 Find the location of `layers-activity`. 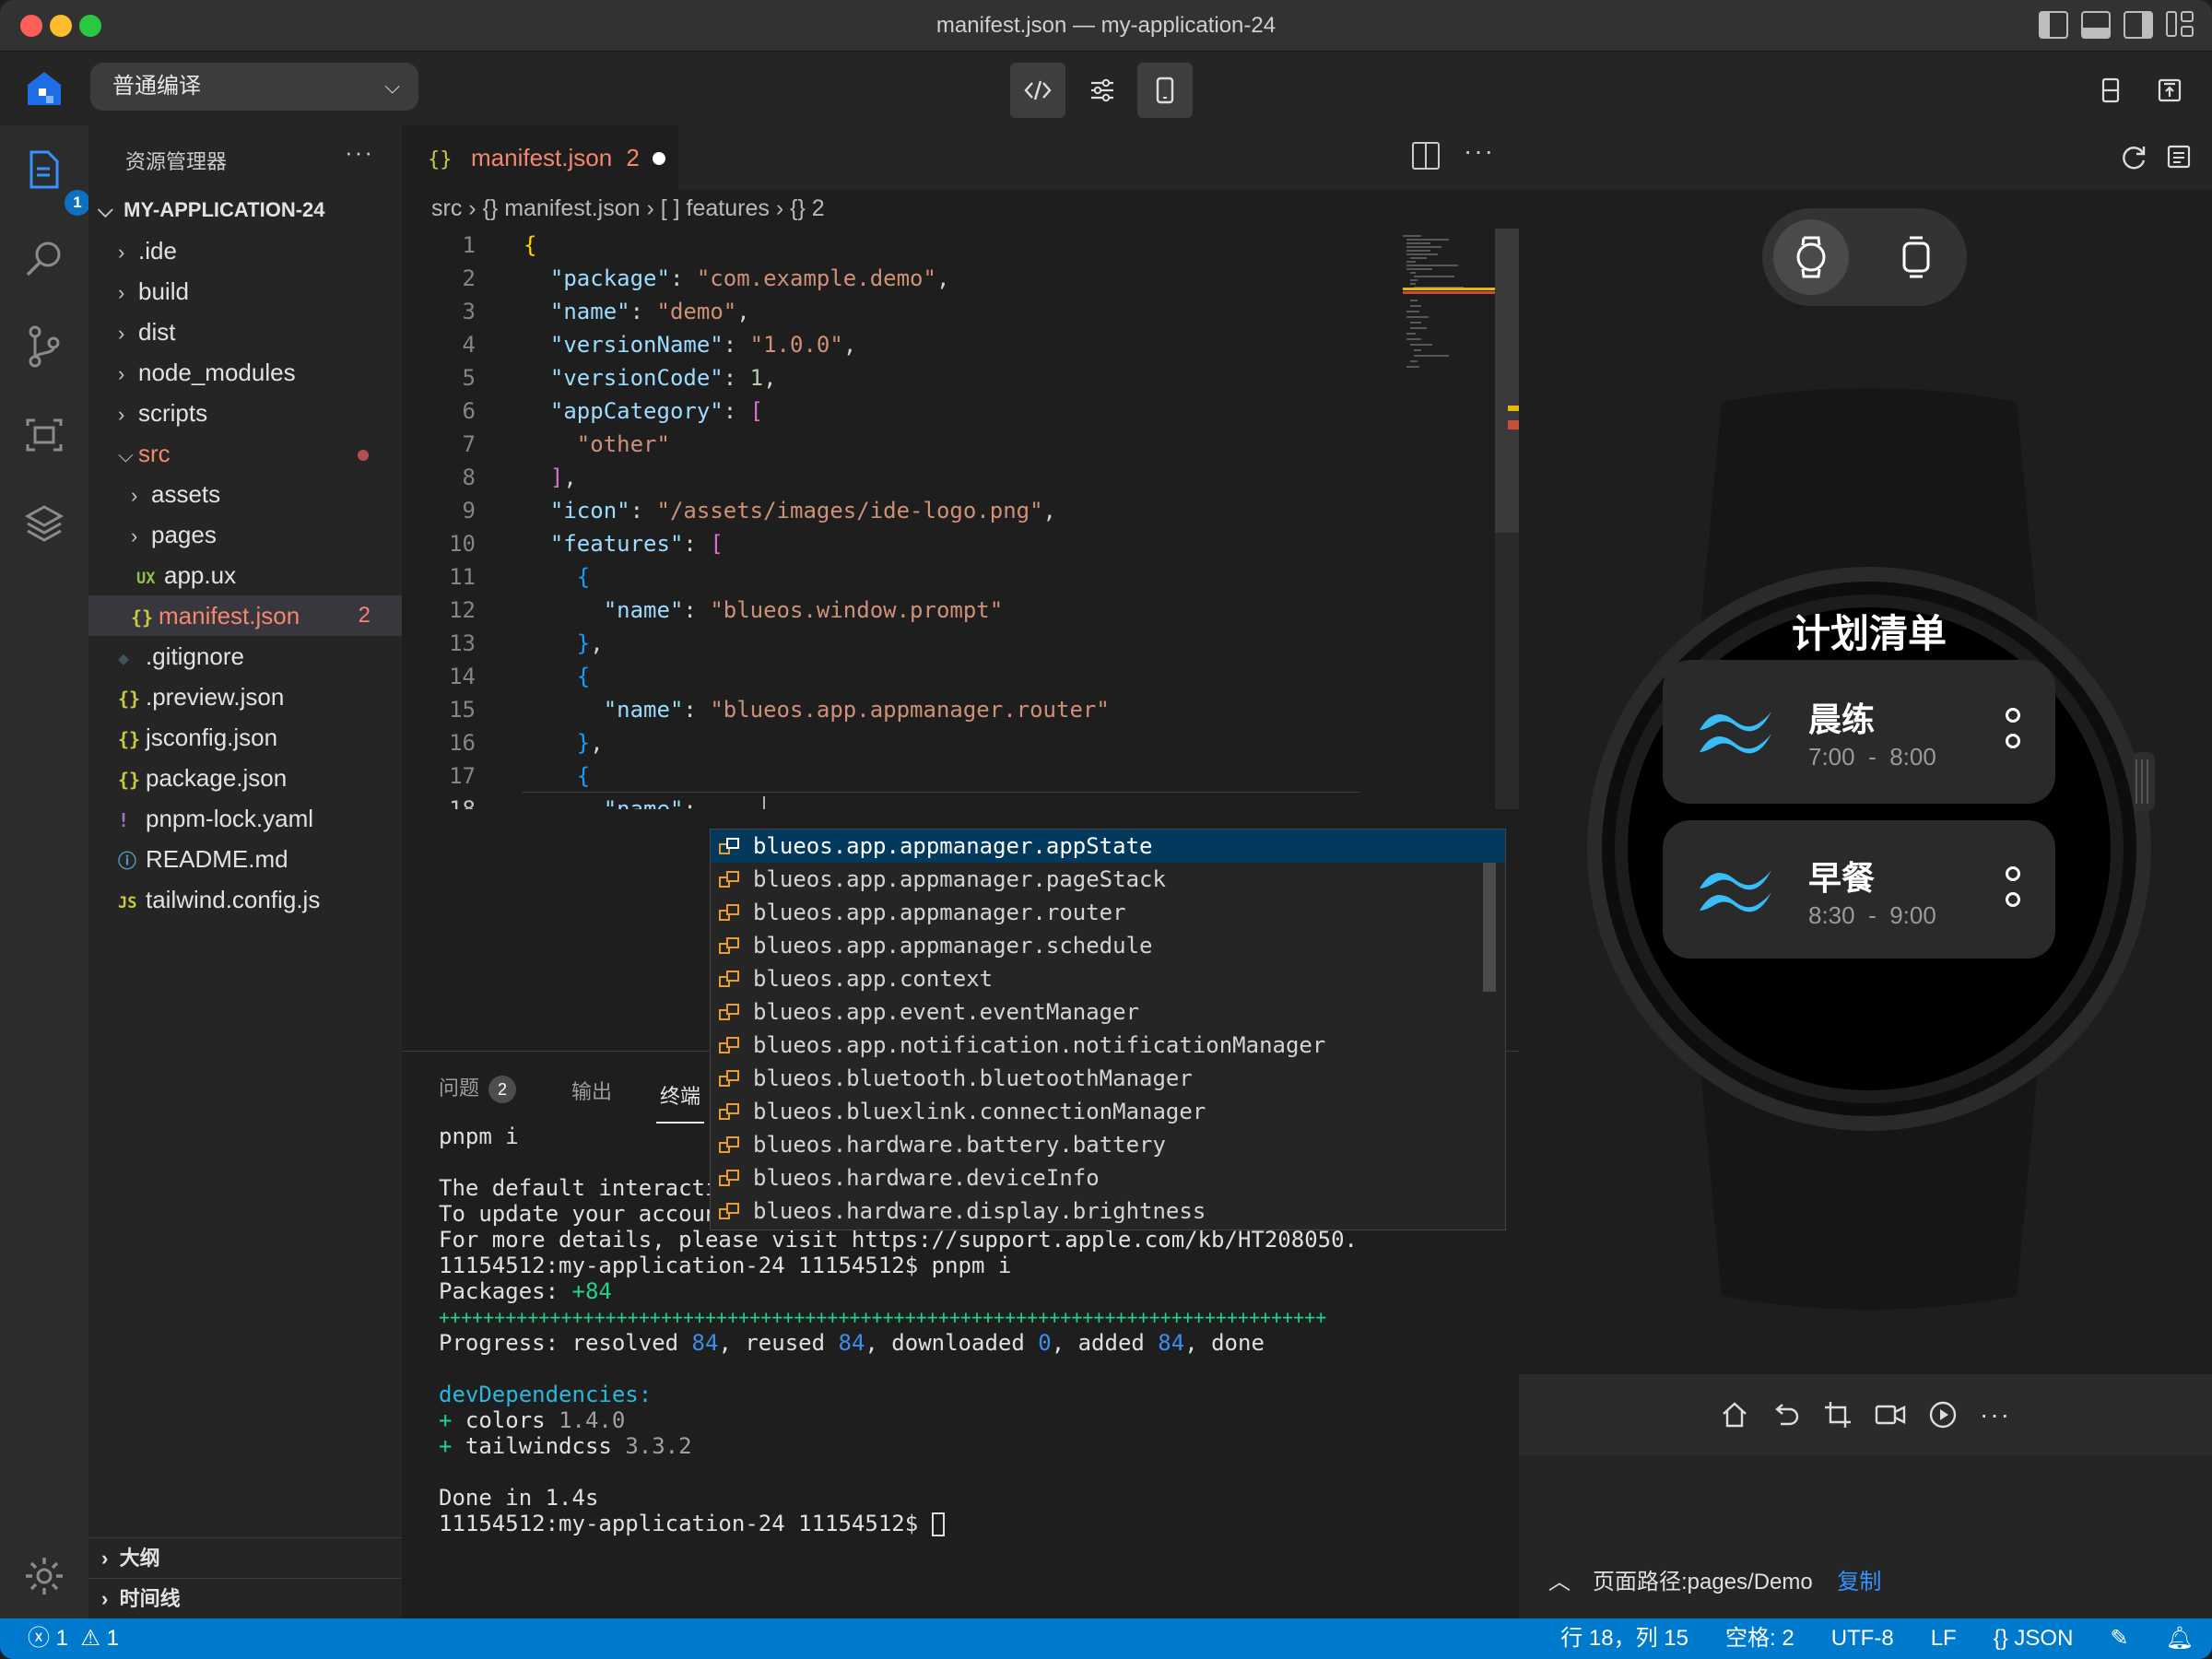

layers-activity is located at coordinates (44, 523).